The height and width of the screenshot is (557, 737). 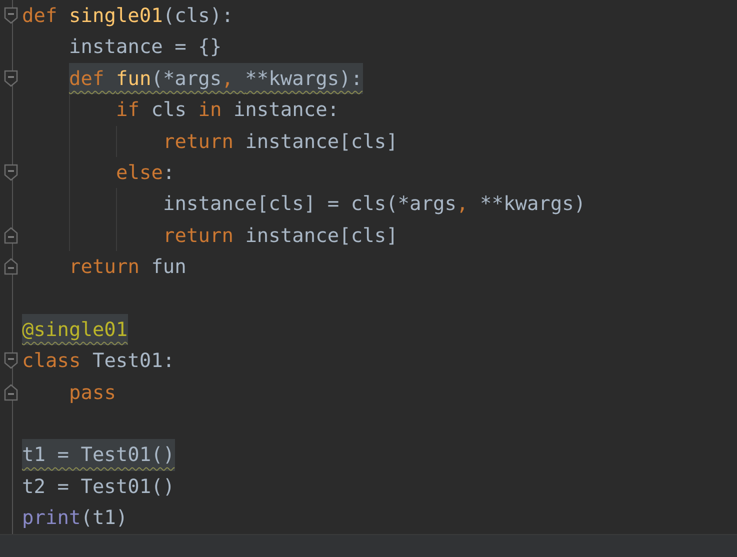 I want to click on code-line: print(t1), so click(x=75, y=518).